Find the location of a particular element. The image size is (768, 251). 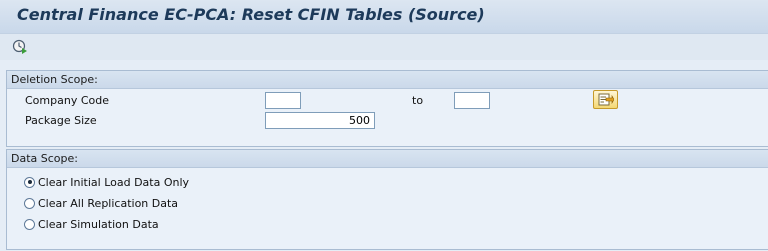

execute-button is located at coordinates (20, 46).